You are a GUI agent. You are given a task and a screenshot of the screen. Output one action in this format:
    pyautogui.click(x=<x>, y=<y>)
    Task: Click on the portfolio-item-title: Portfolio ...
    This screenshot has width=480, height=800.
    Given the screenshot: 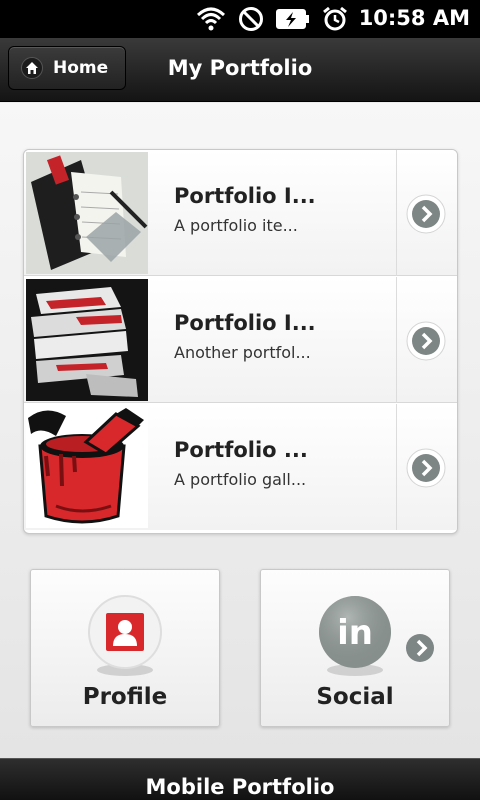 What is the action you would take?
    pyautogui.click(x=241, y=450)
    